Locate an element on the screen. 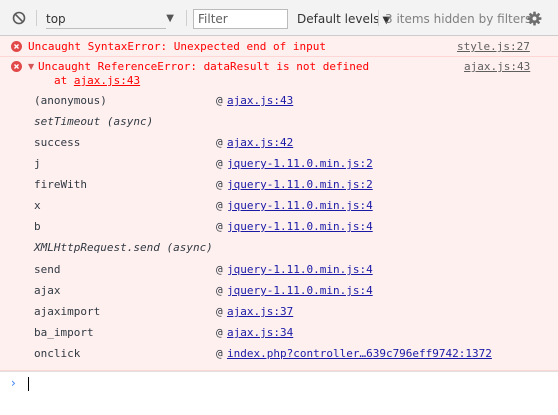  stack-frame-name: x is located at coordinates (37, 205).